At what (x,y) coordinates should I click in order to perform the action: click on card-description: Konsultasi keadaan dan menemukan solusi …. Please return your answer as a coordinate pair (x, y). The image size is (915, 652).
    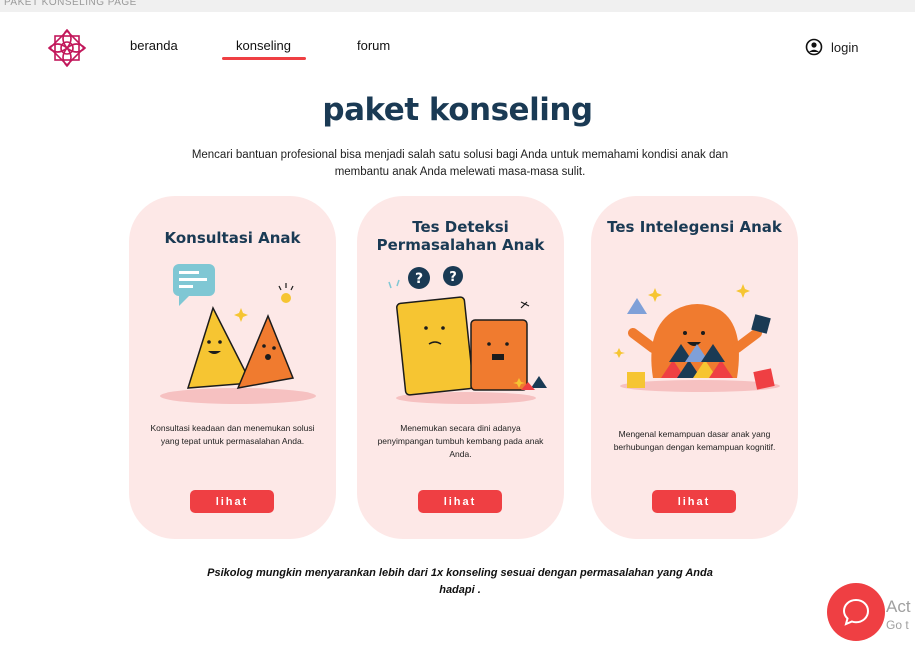
    Looking at the image, I should click on (232, 434).